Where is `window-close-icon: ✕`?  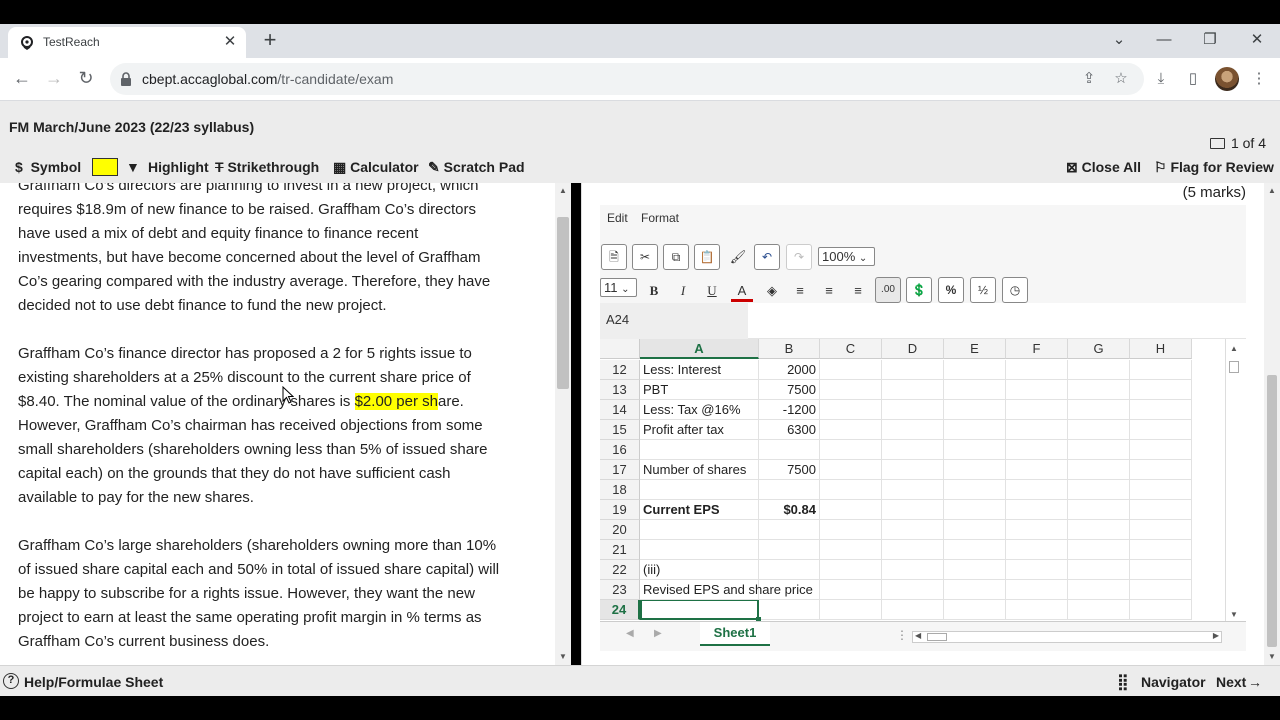 window-close-icon: ✕ is located at coordinates (1257, 40).